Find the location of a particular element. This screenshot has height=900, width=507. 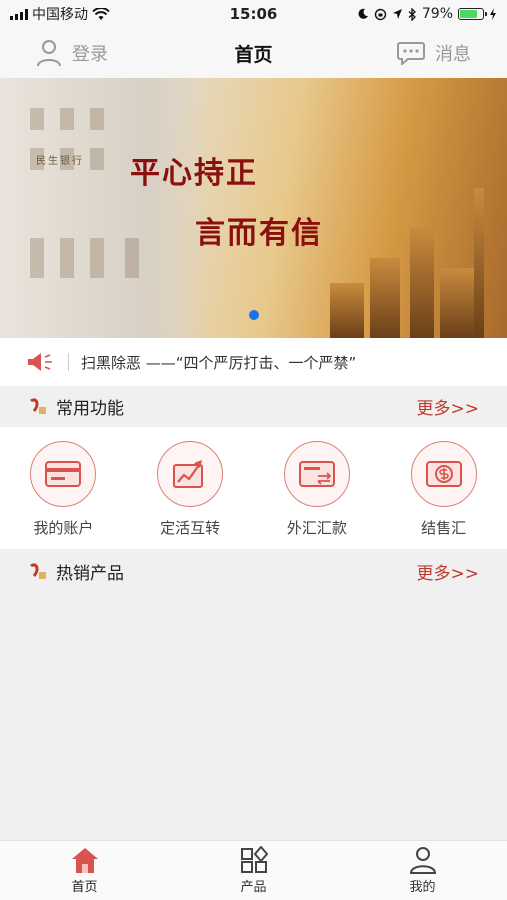

tab-home: 首页 is located at coordinates (84, 870).